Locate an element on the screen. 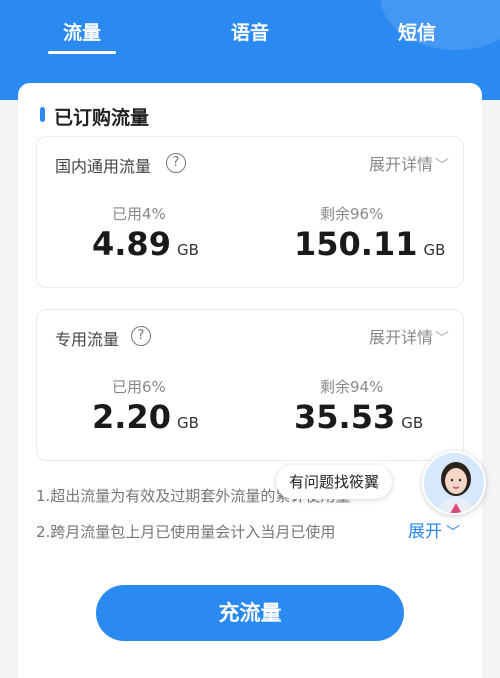 The width and height of the screenshot is (500, 678). used-amount: 2.20 GB is located at coordinates (145, 417).